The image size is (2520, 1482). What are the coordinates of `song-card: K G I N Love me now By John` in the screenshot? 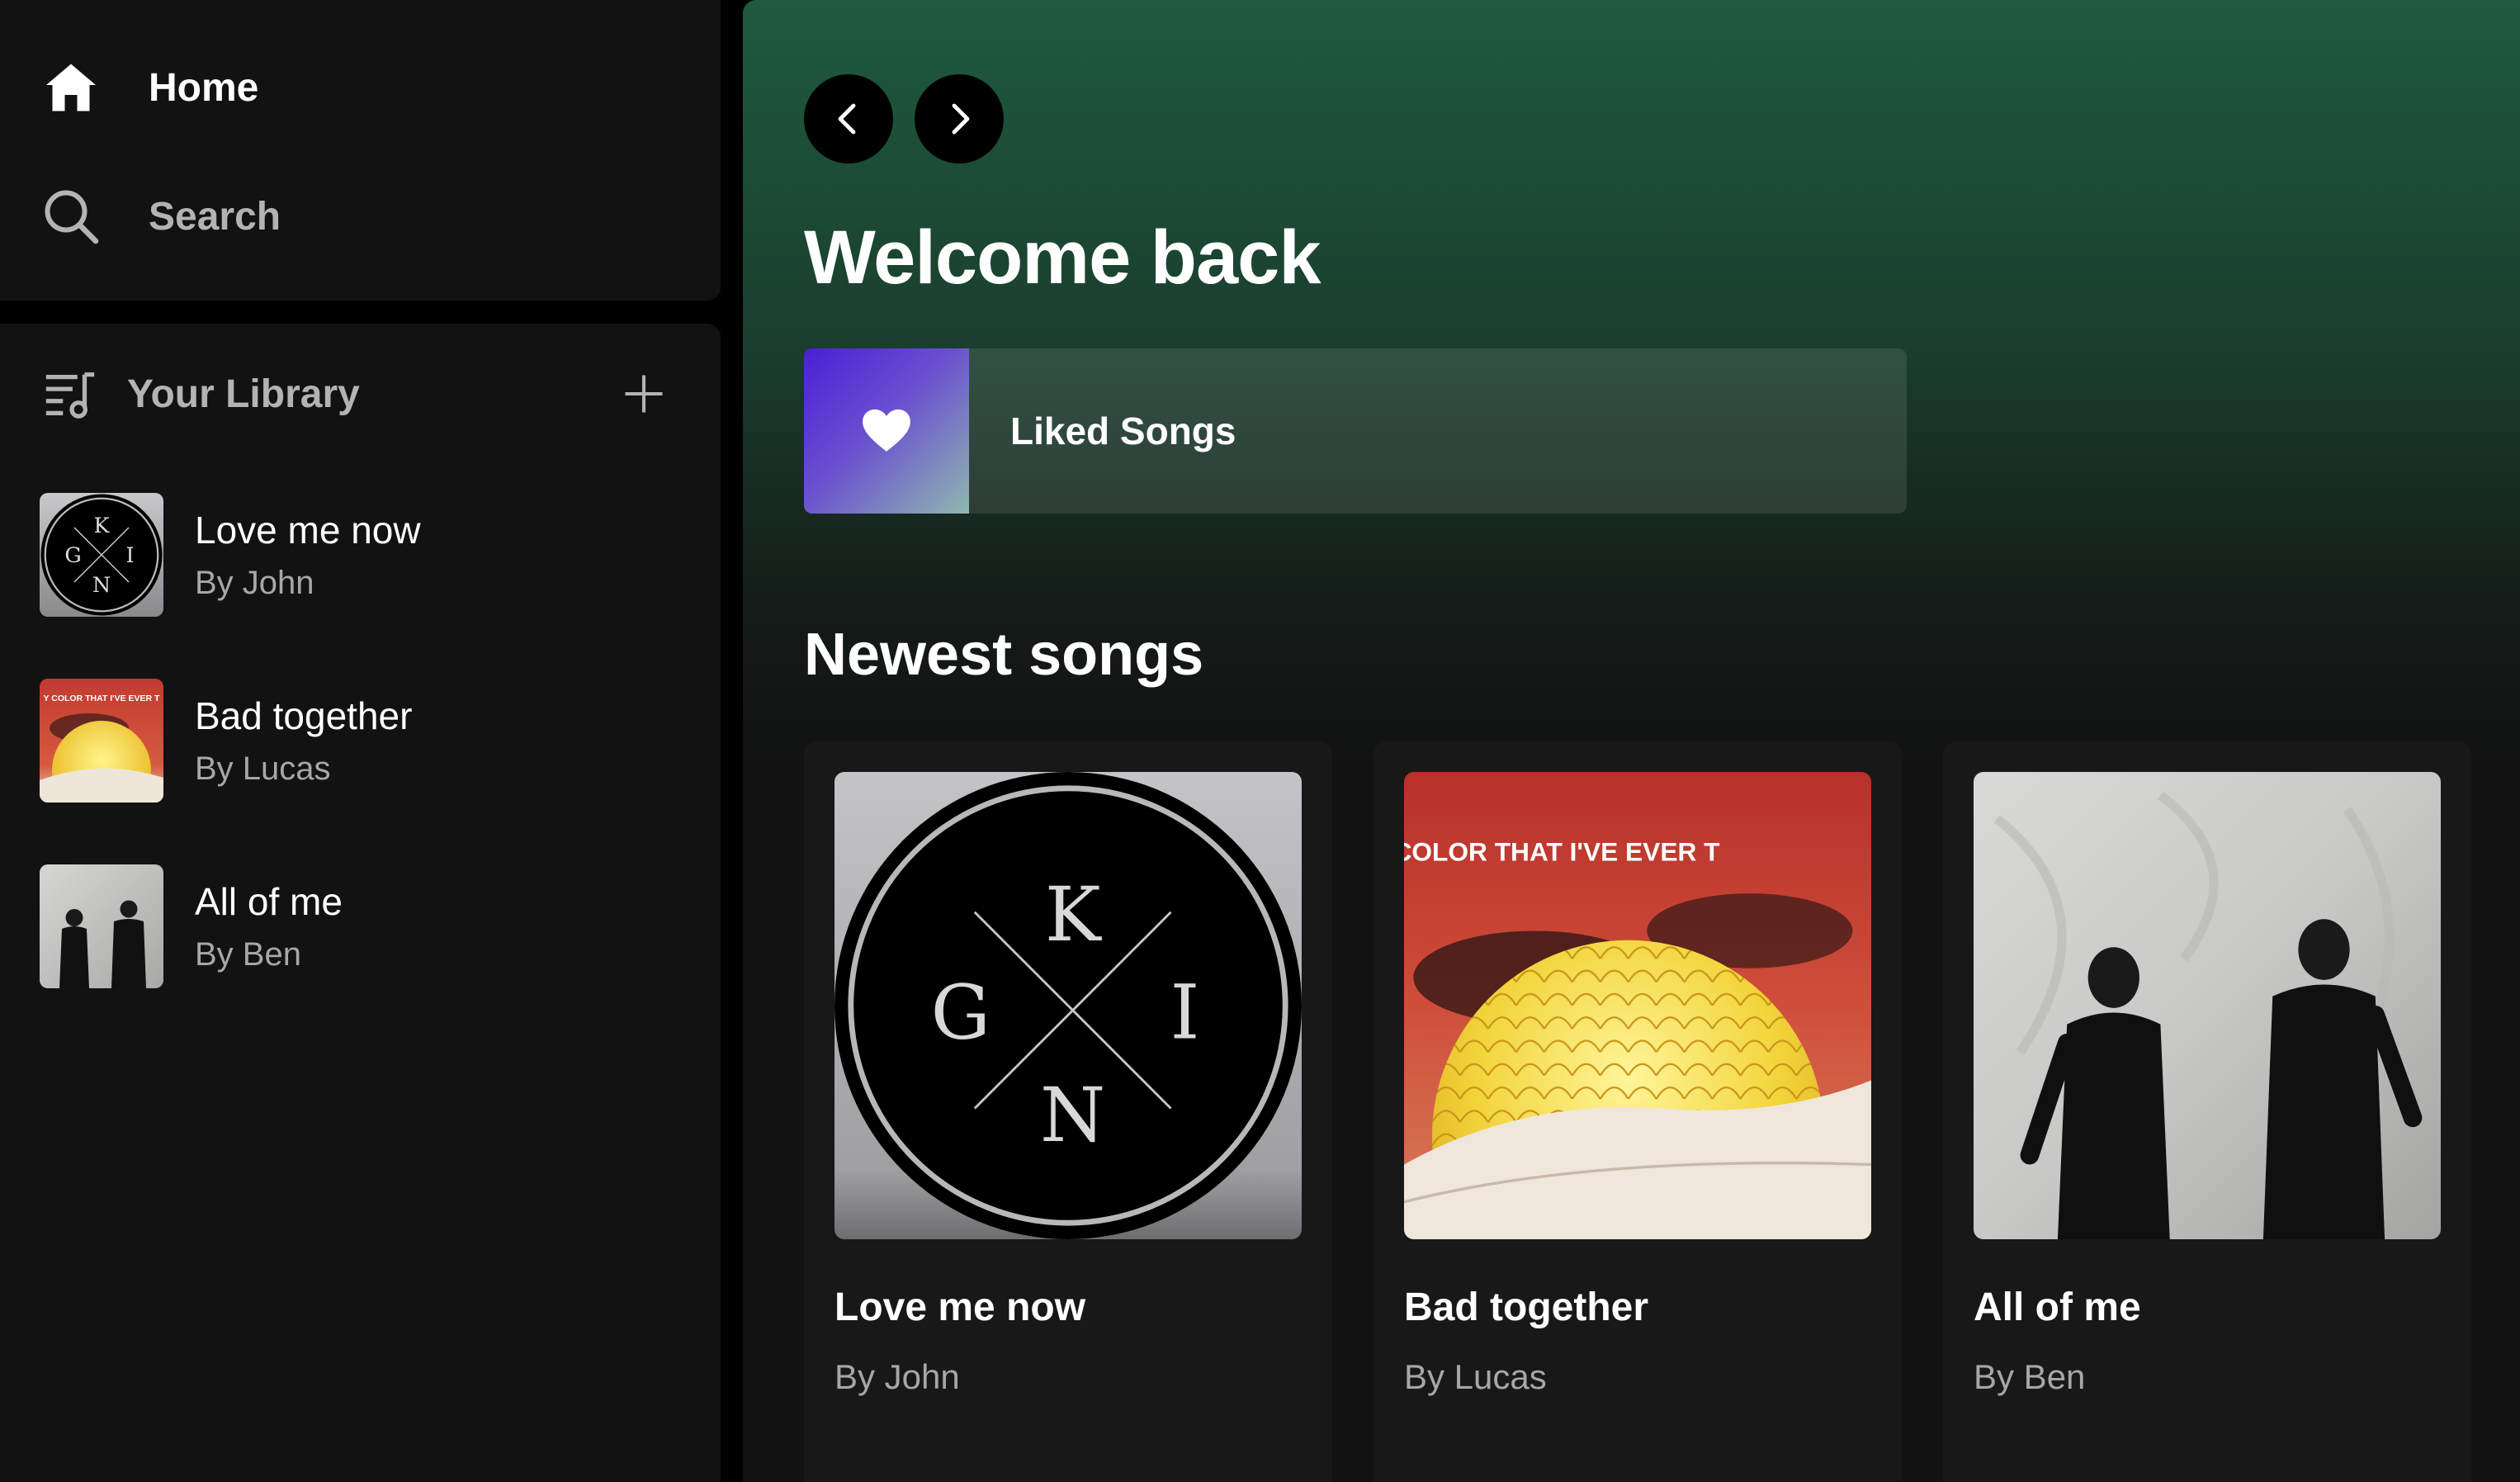 It's located at (1068, 1111).